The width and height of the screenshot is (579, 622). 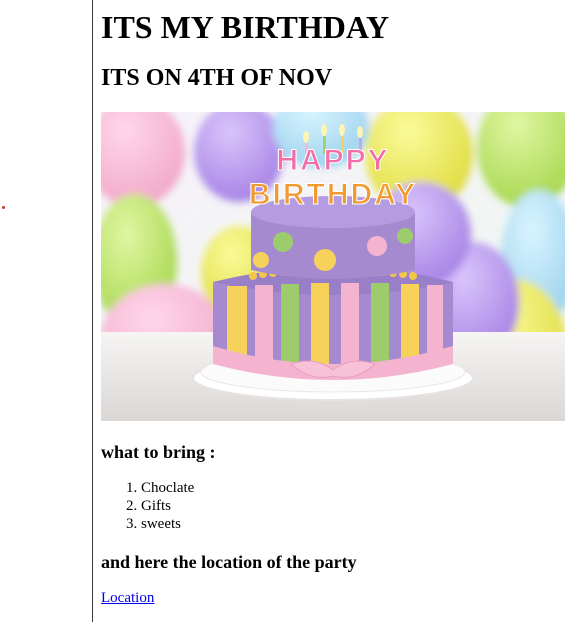 What do you see at coordinates (355, 506) in the screenshot?
I see `list-item: Gifts` at bounding box center [355, 506].